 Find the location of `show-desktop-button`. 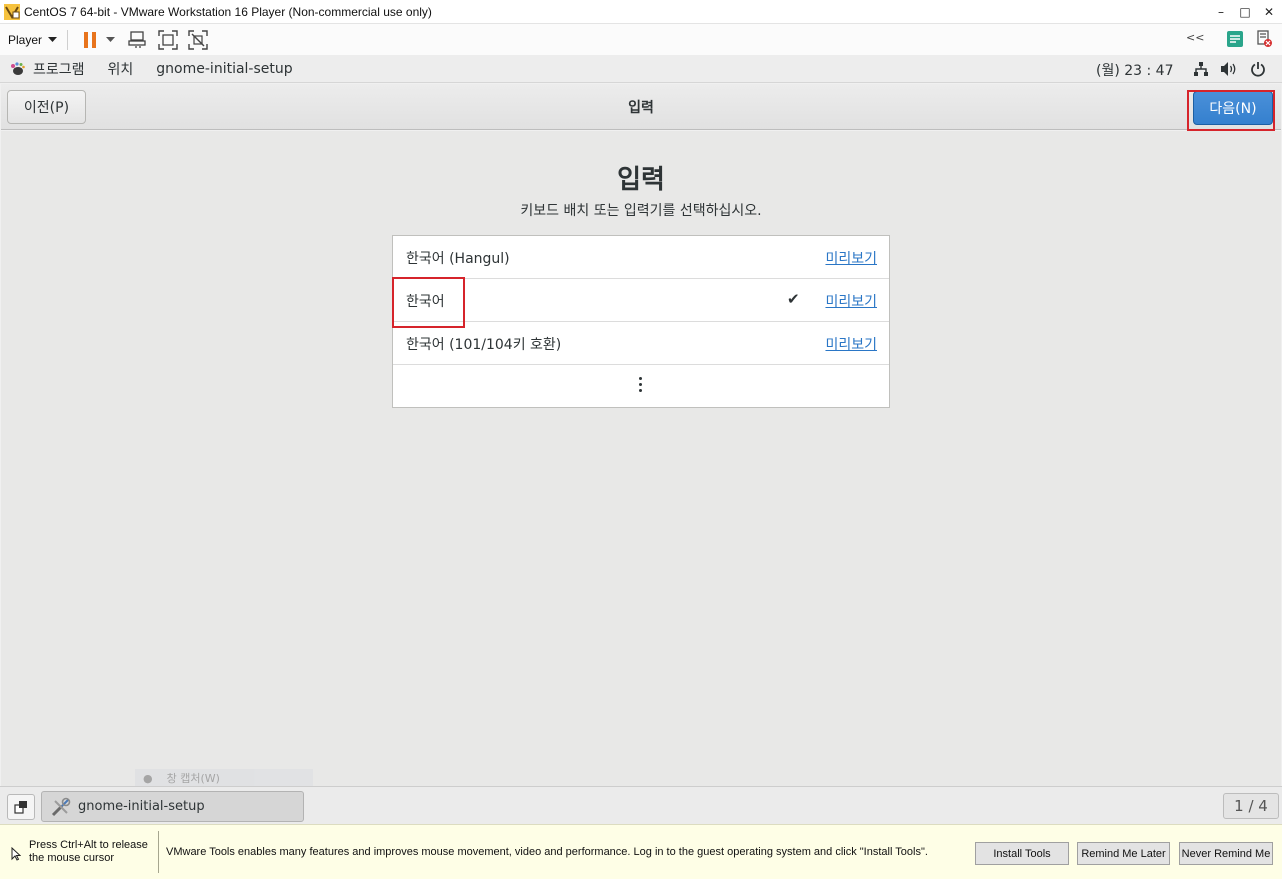

show-desktop-button is located at coordinates (21, 807).